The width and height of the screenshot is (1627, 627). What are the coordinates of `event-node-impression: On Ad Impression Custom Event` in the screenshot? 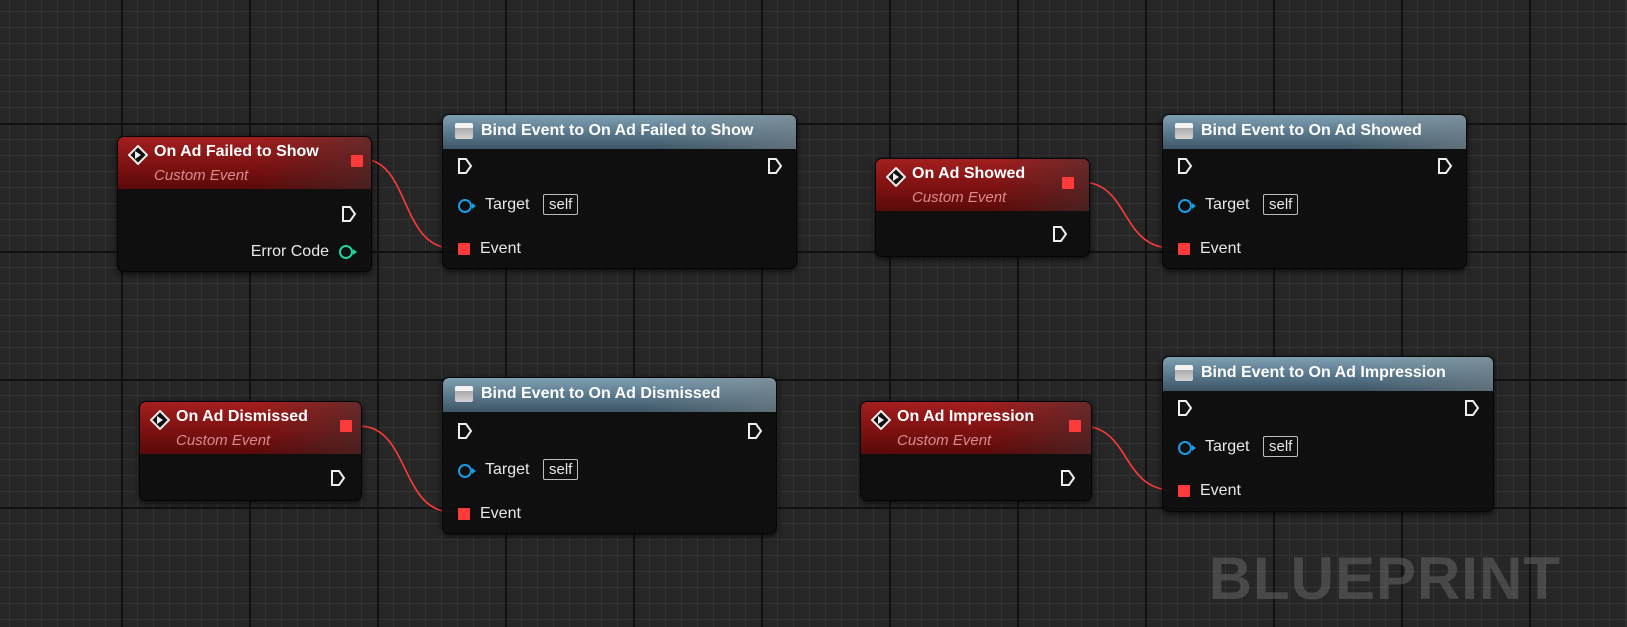 It's located at (976, 451).